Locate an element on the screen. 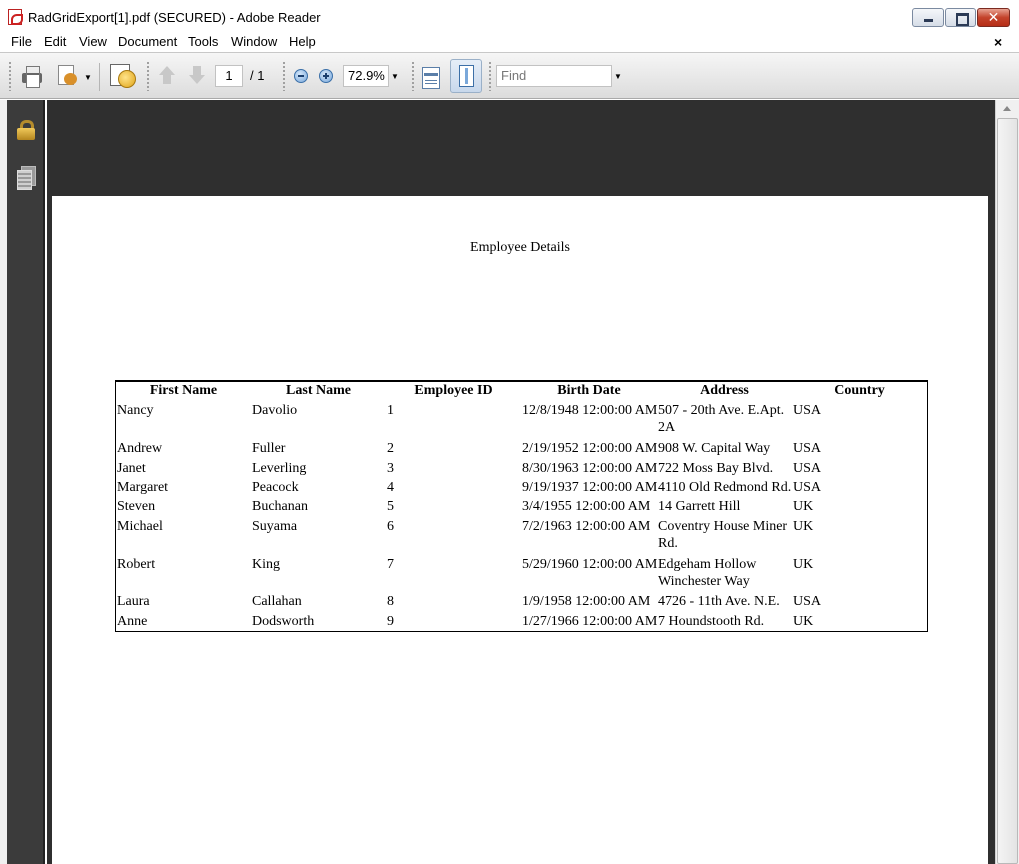 The height and width of the screenshot is (864, 1019). cell-last-name: Suyama is located at coordinates (275, 526).